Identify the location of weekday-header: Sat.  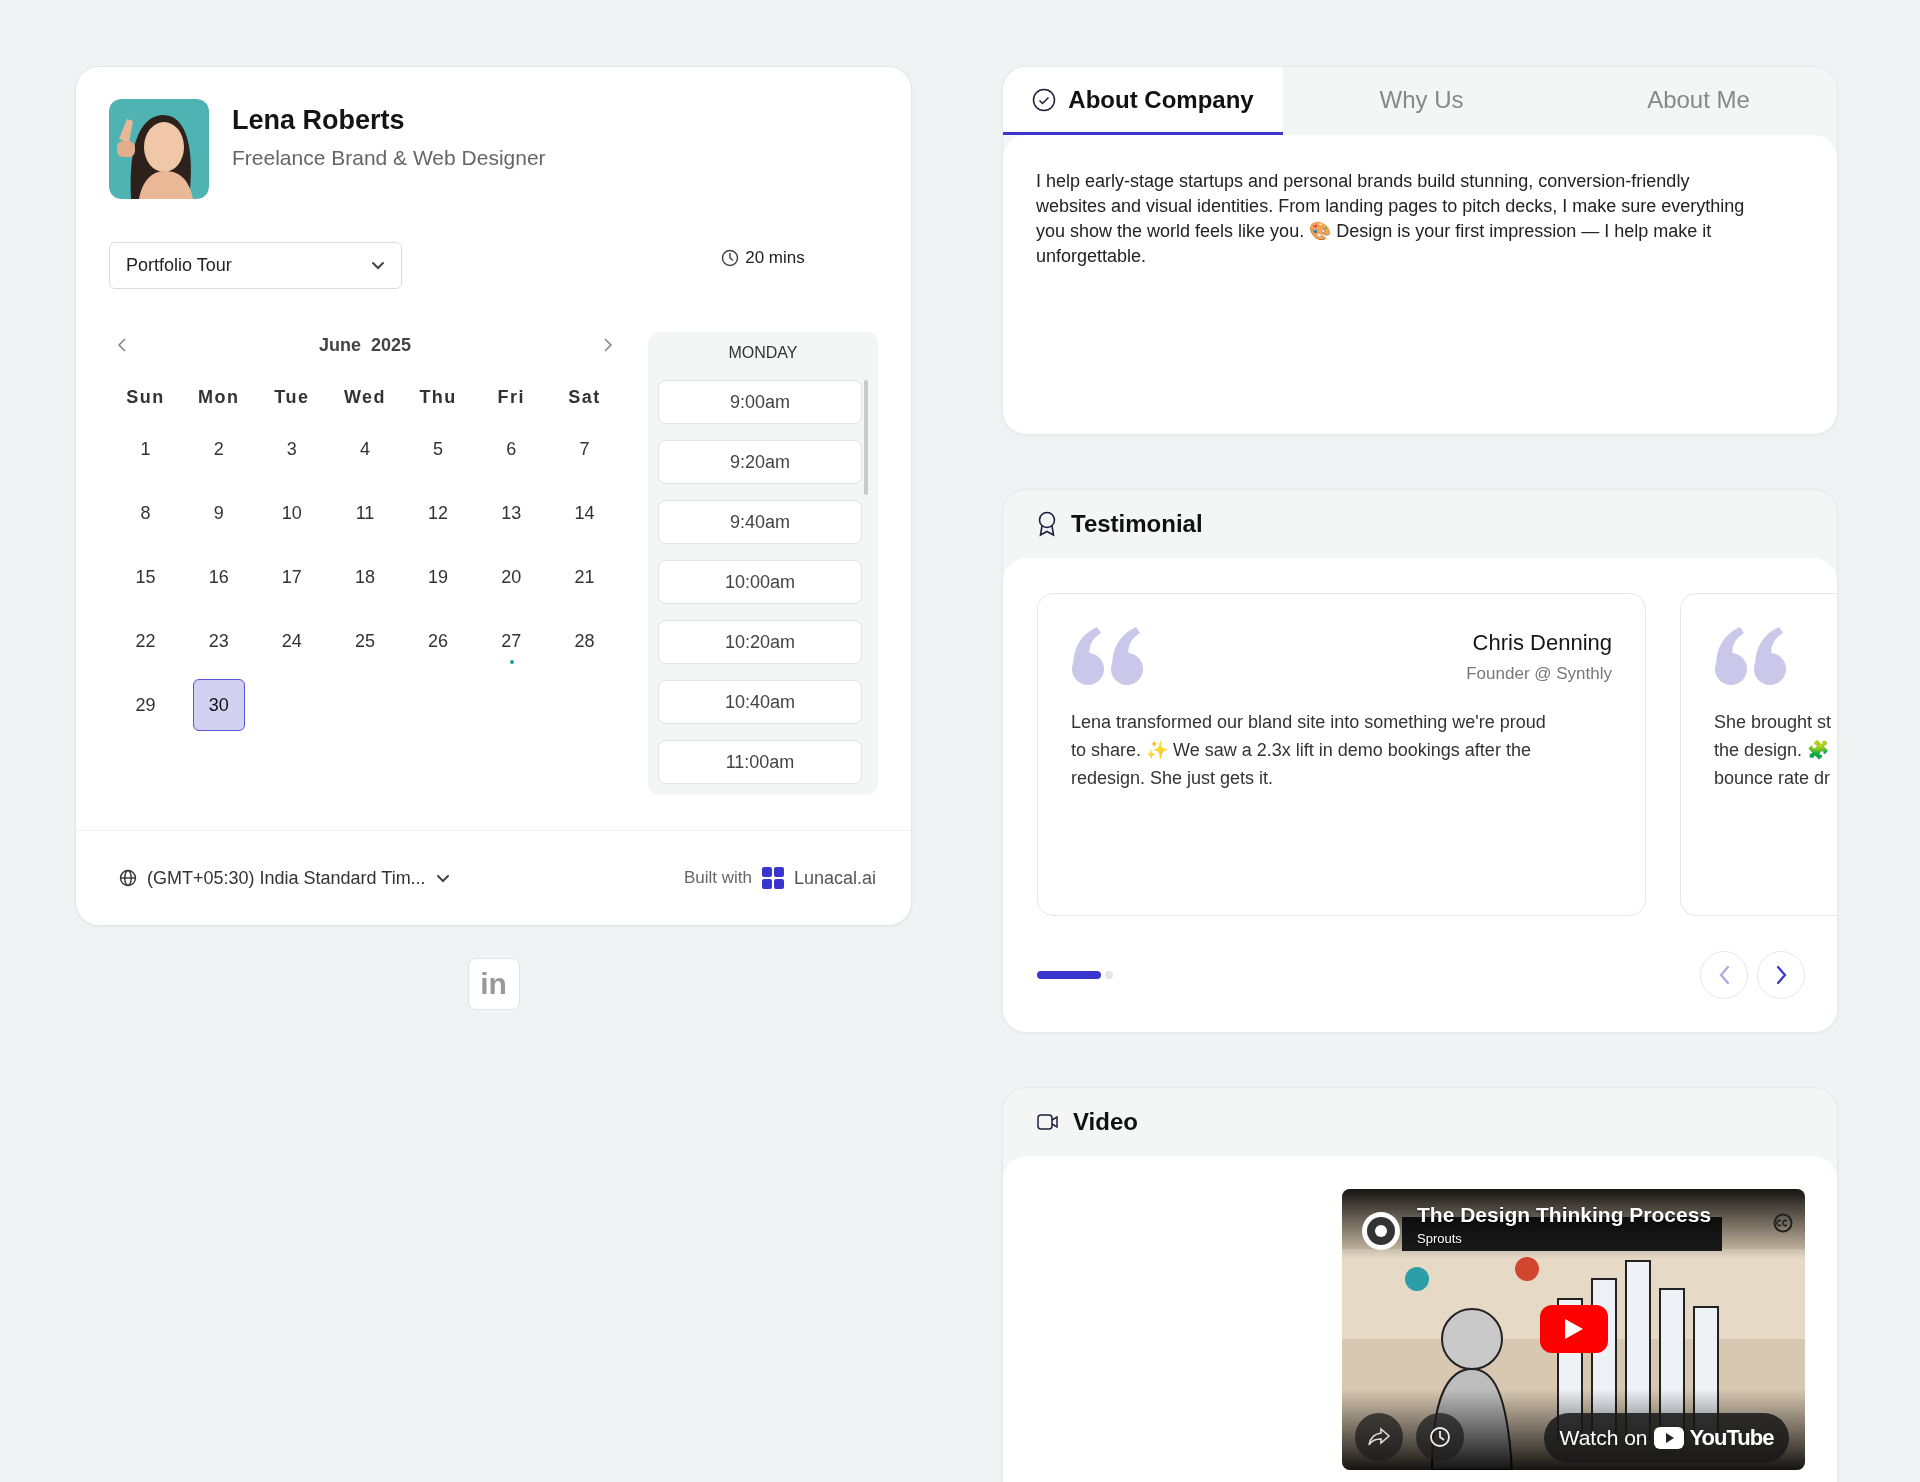
(584, 397).